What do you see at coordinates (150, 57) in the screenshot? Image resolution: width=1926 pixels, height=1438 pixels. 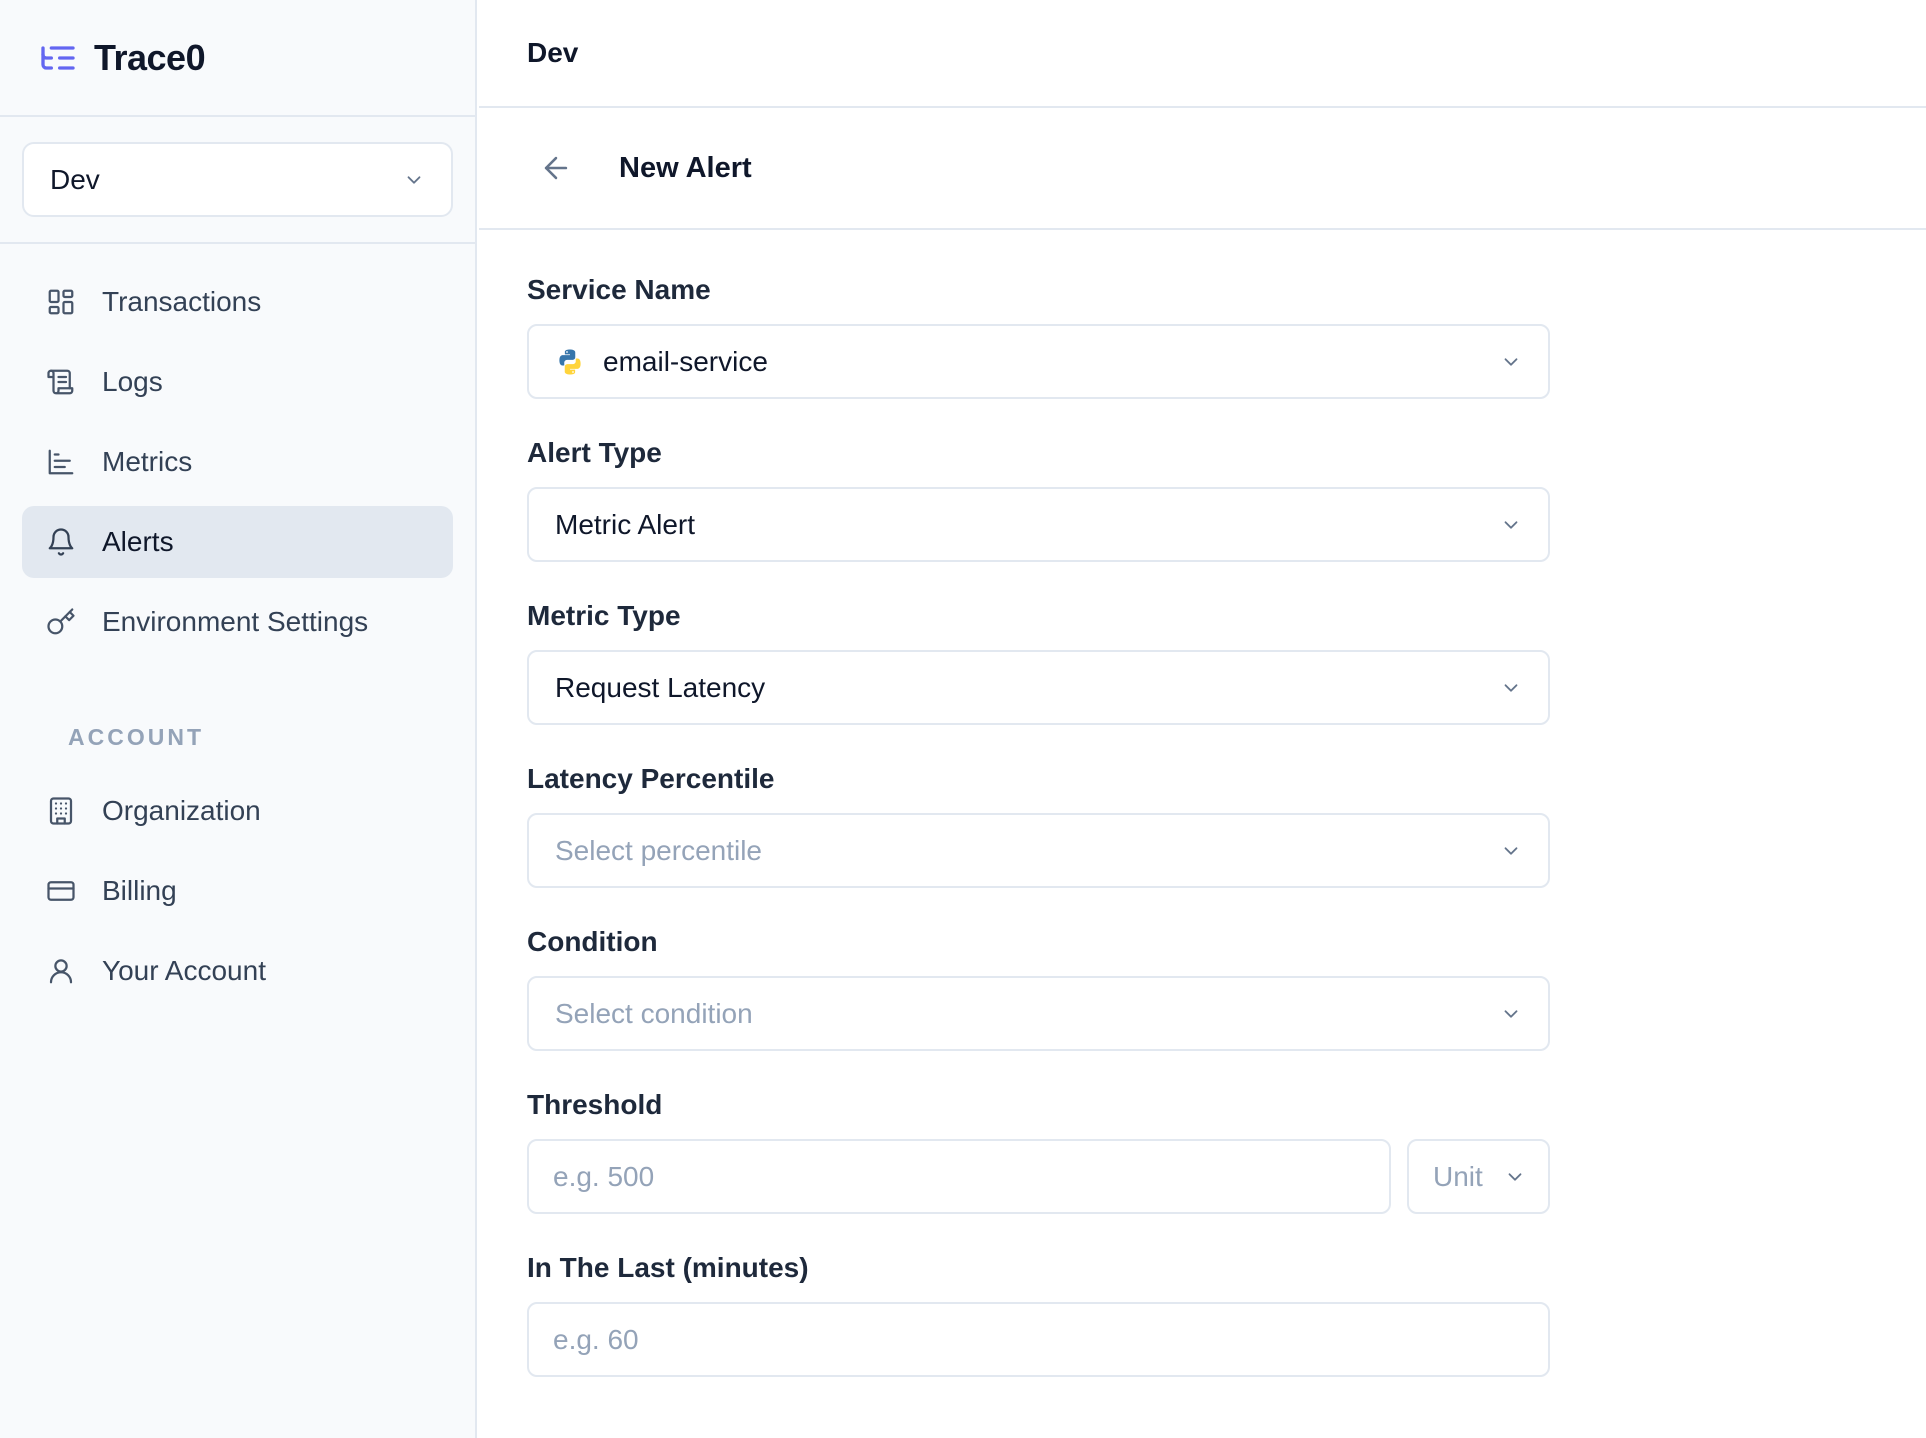 I see `brand-name: Trace0` at bounding box center [150, 57].